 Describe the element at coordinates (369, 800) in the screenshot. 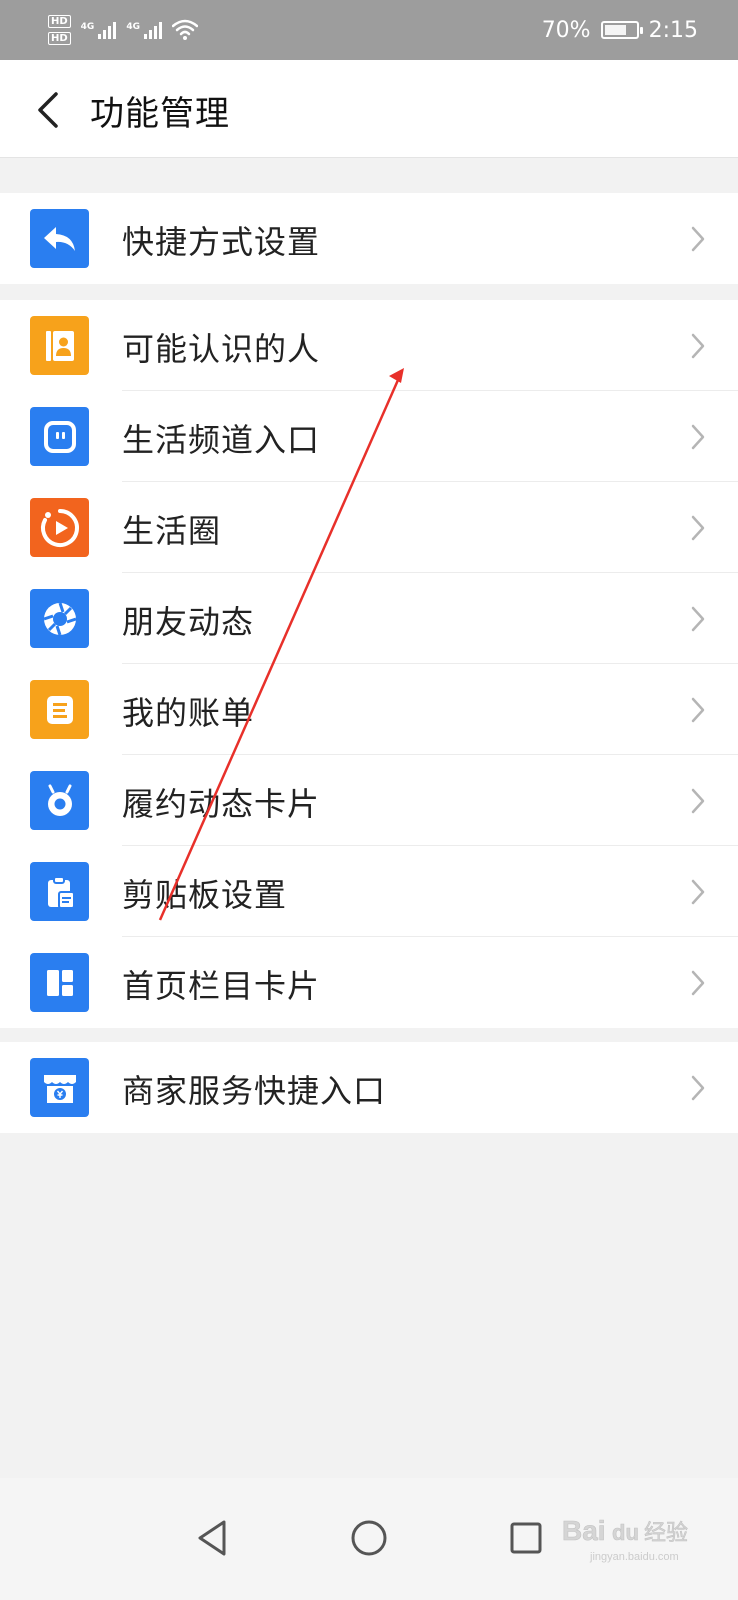

I see `list-item-fulfillment-card: 履约动态卡片` at that location.